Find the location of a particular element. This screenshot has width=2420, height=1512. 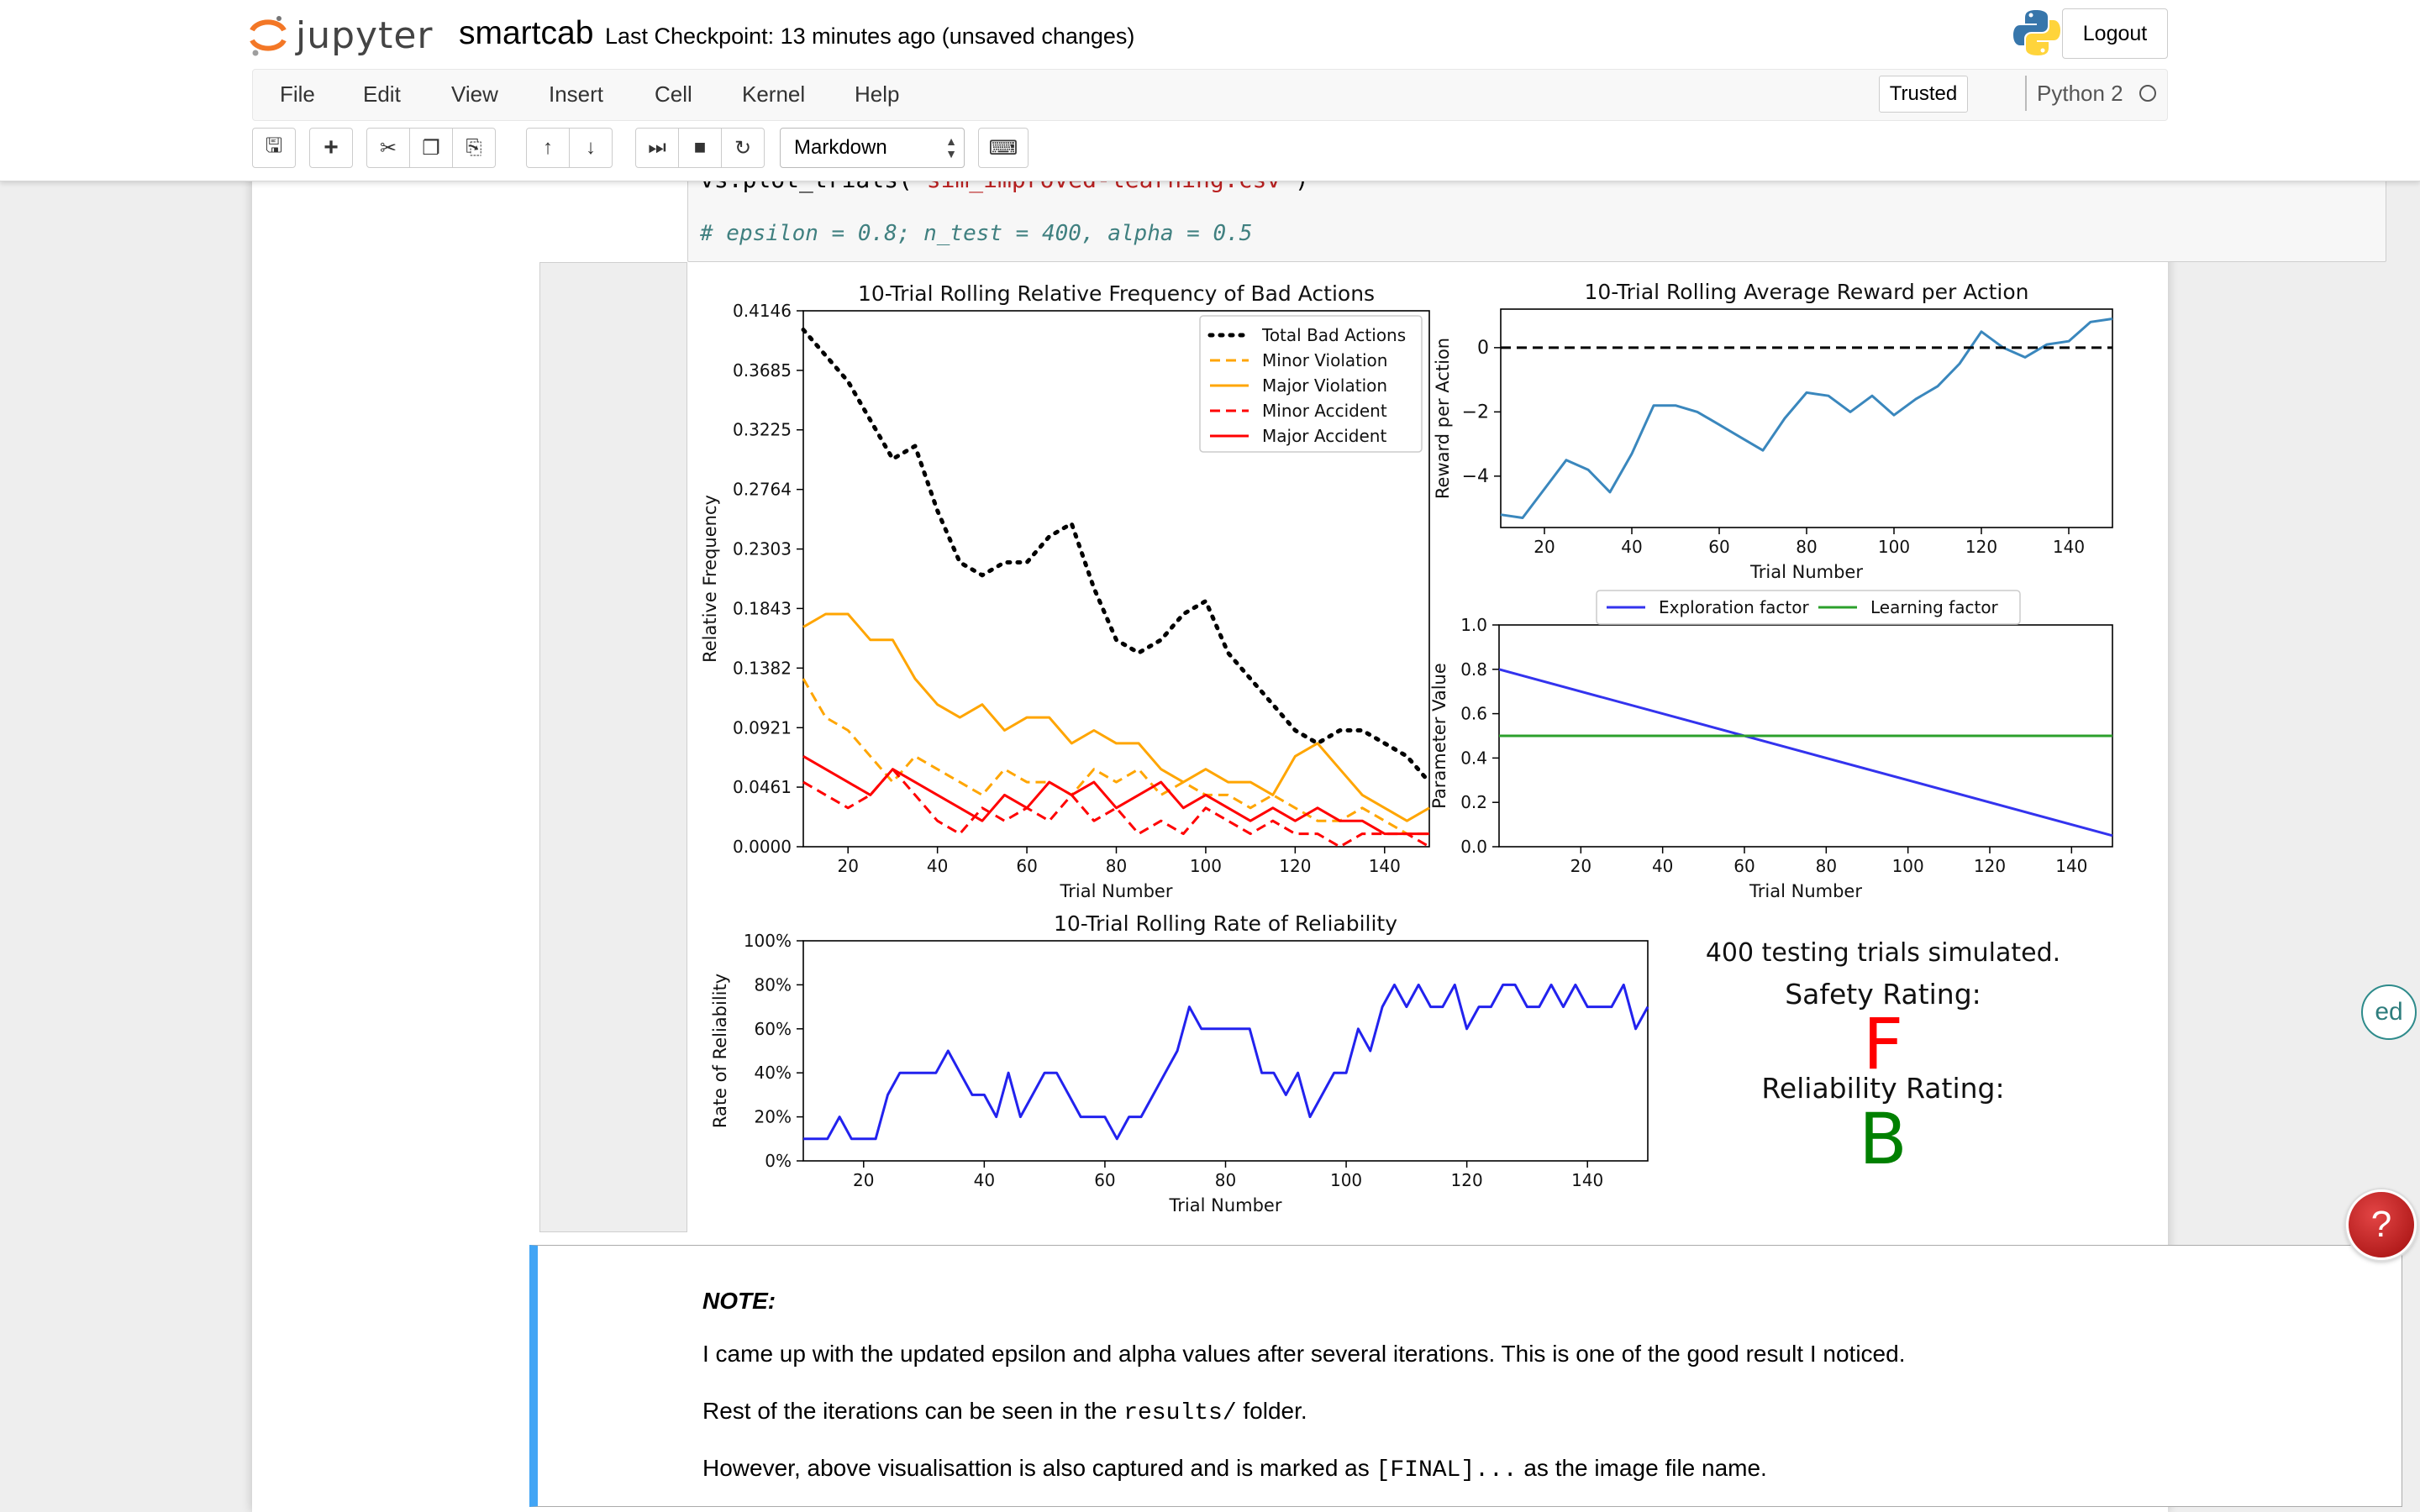

menu-insert: Insert is located at coordinates (576, 94).